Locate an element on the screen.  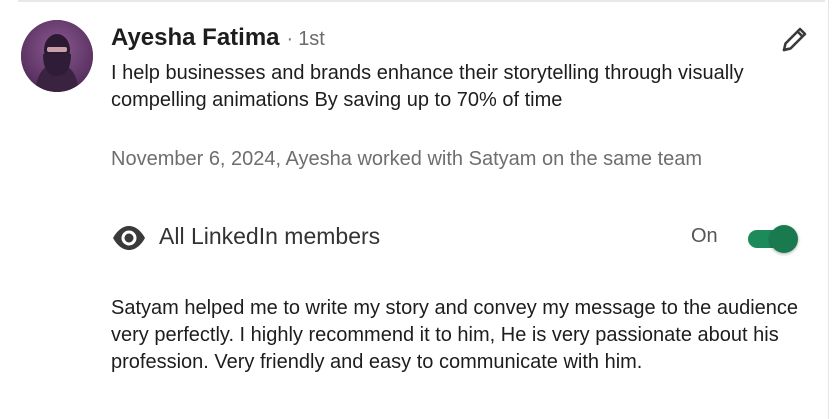
pencil-icon is located at coordinates (795, 39).